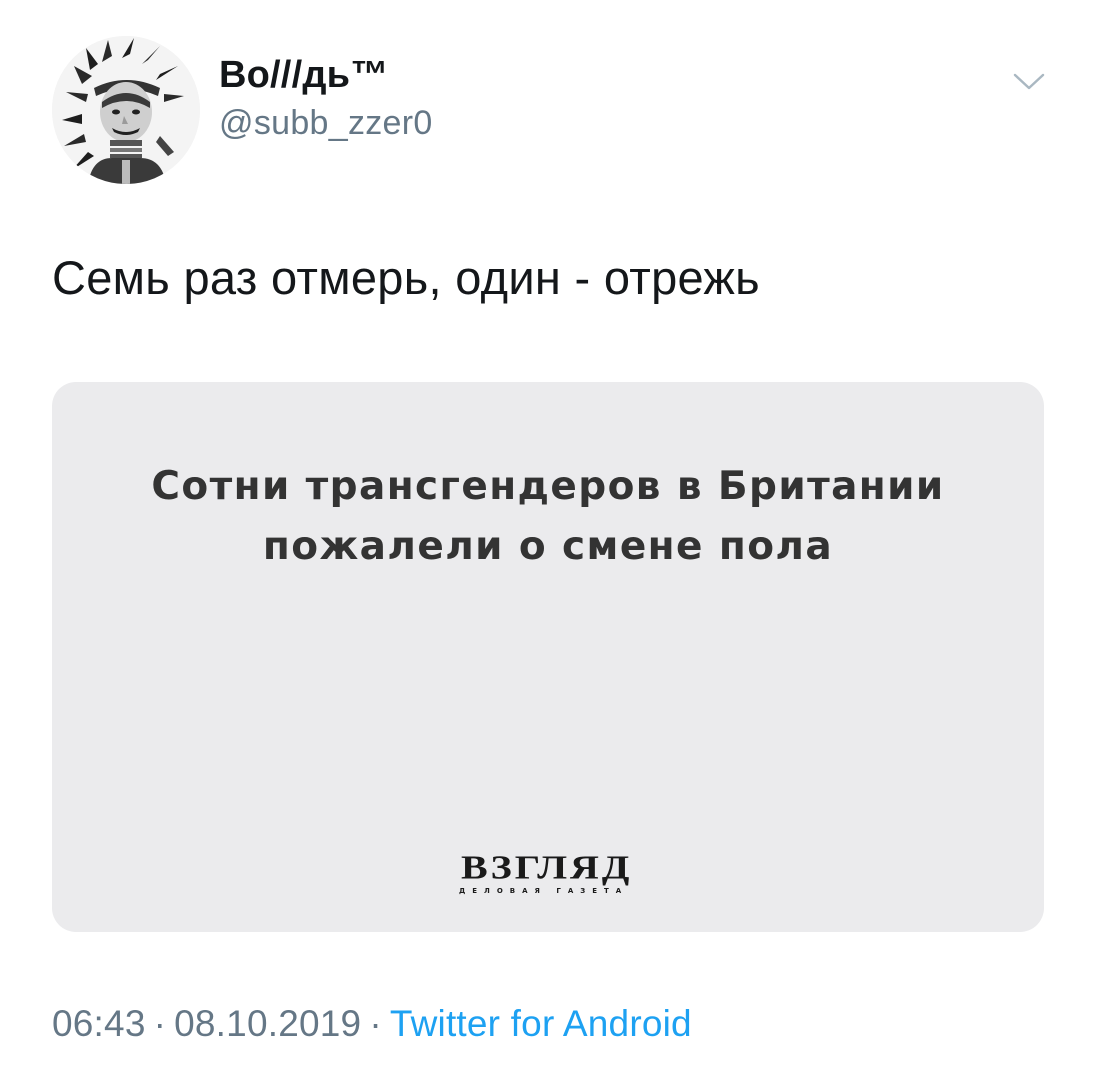  I want to click on publisher-logo-tagline: ДЕЛОВАЯ ГАЗЕТА, so click(544, 891).